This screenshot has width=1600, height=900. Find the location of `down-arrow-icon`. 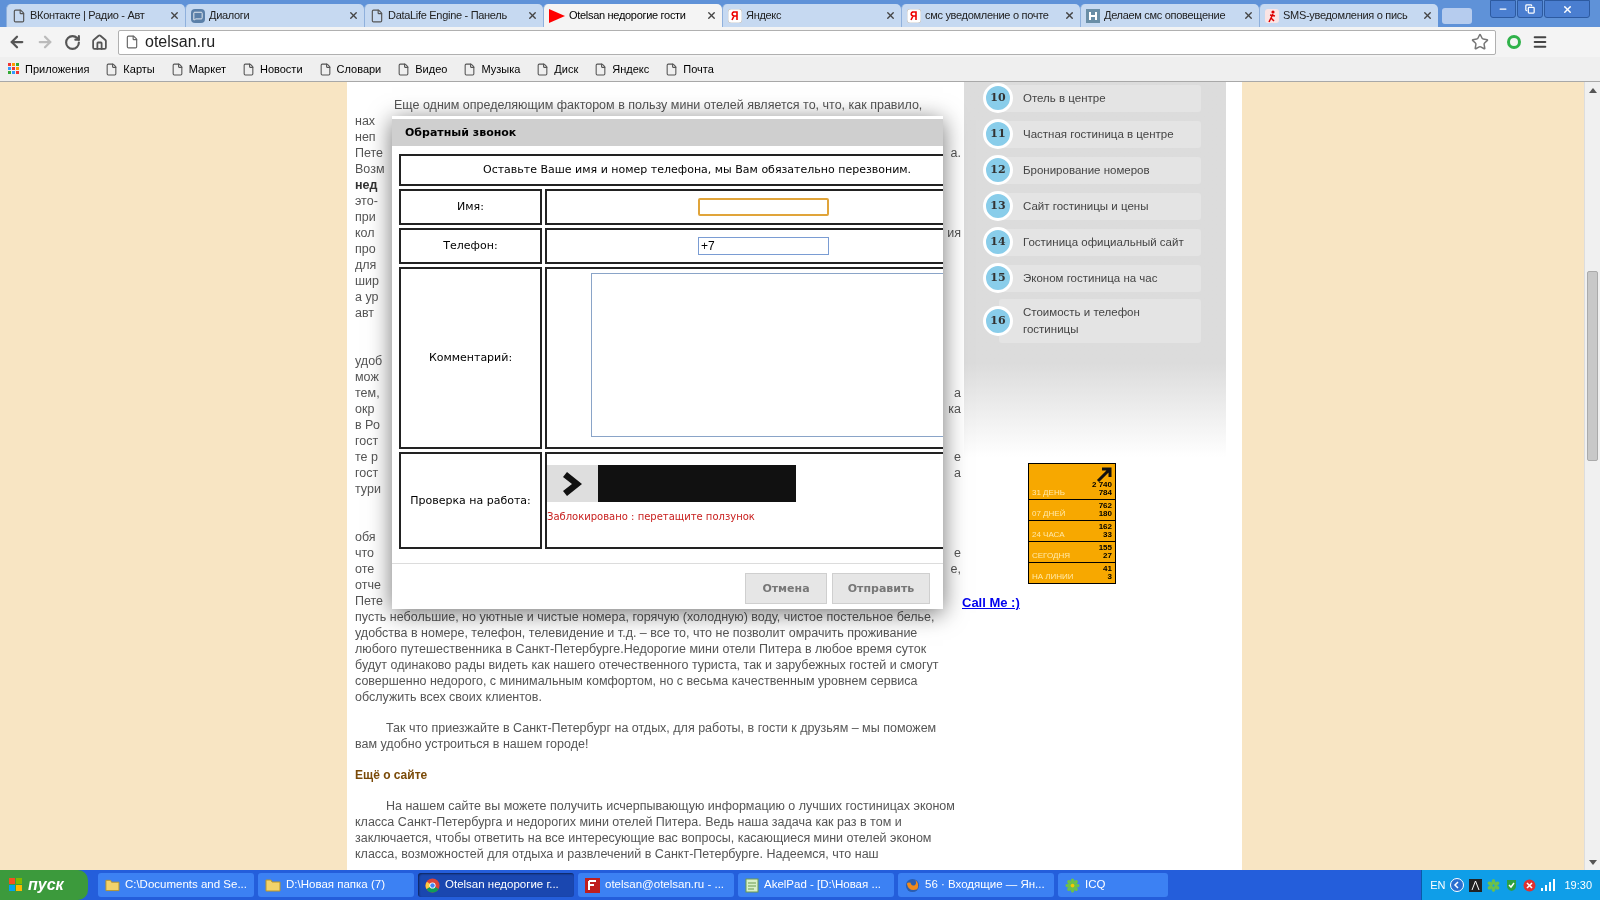

down-arrow-icon is located at coordinates (1592, 862).